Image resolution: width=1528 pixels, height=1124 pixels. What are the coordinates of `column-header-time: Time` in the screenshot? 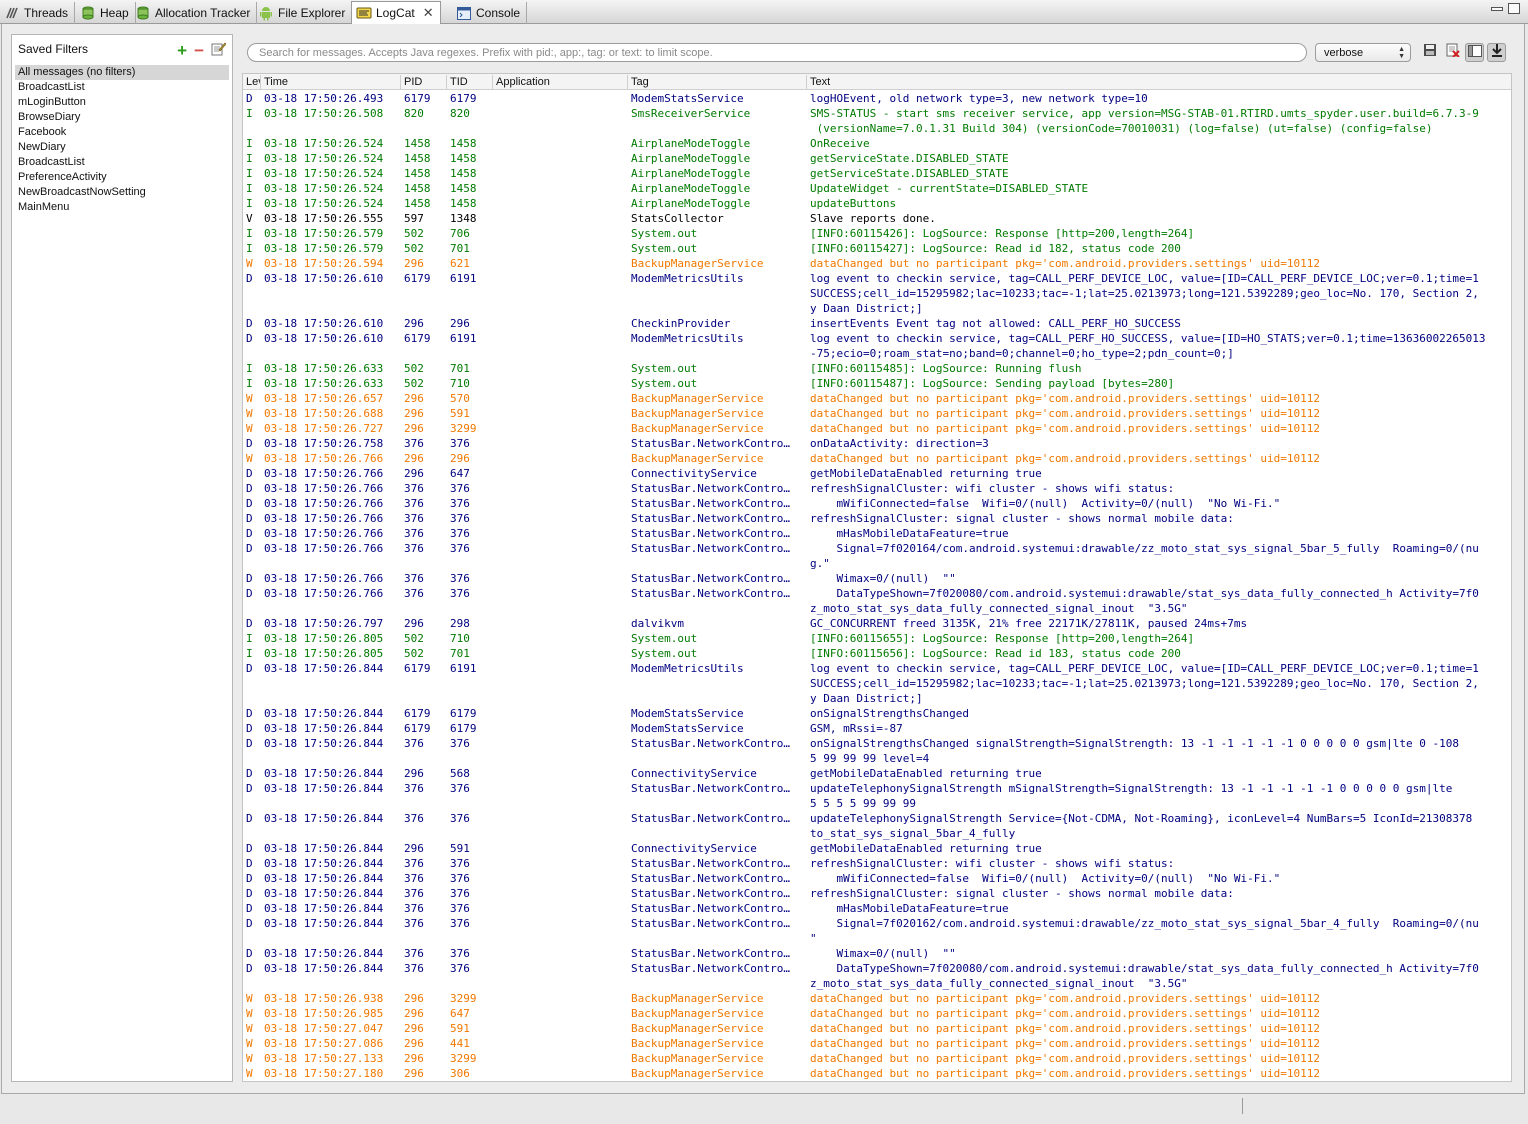 It's located at (331, 82).